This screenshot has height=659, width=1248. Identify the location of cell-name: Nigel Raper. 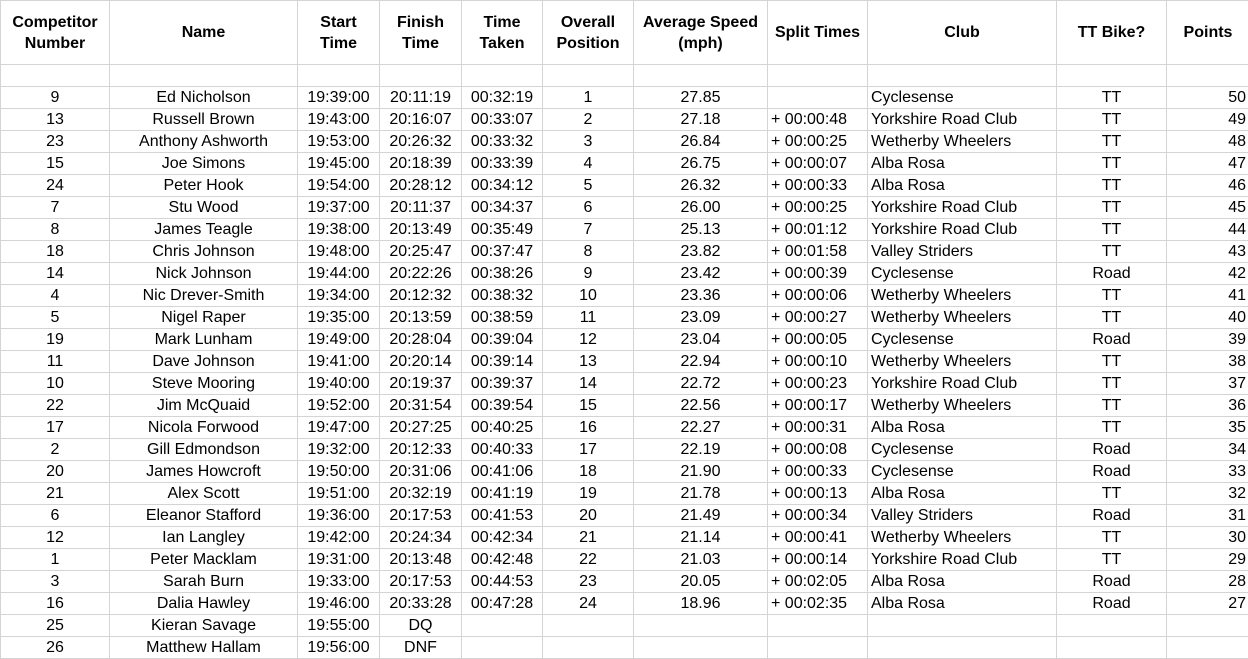
(203, 317).